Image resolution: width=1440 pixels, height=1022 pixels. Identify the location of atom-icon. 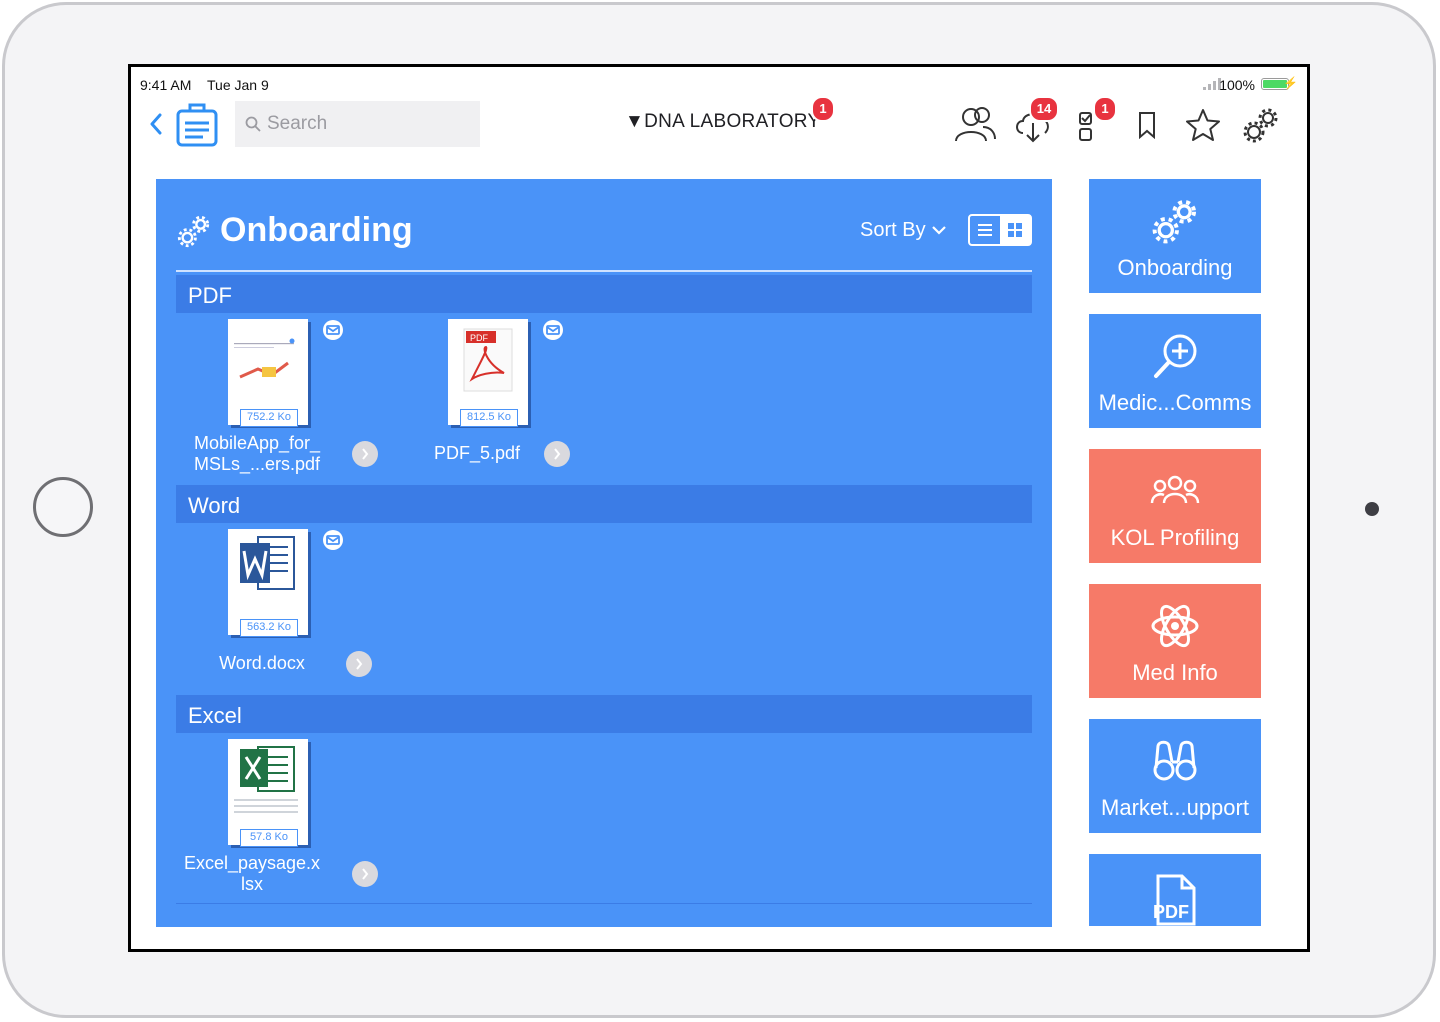
(1175, 626).